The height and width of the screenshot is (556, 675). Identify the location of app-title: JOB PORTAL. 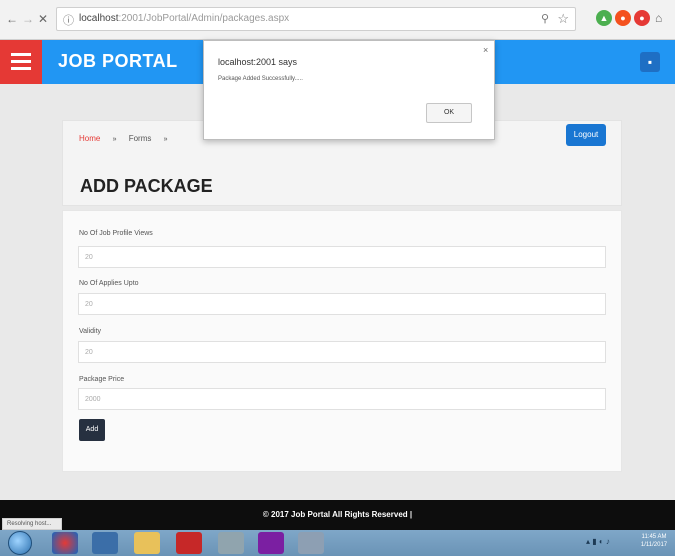
(118, 61).